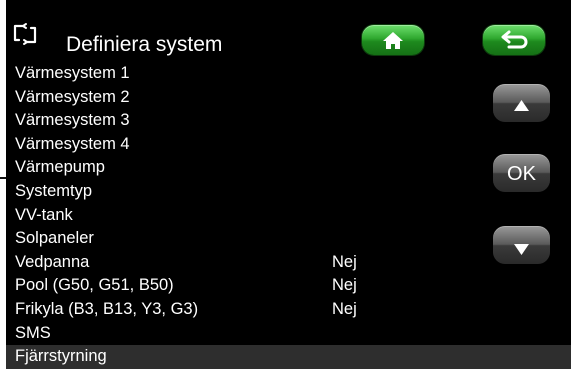 The height and width of the screenshot is (369, 571). What do you see at coordinates (288, 192) in the screenshot?
I see `menu-item-systemtyp: Systemtyp` at bounding box center [288, 192].